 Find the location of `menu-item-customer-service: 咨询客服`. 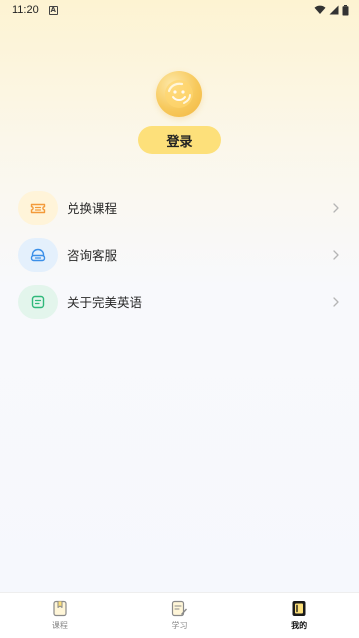

menu-item-customer-service: 咨询客服 is located at coordinates (179, 254).